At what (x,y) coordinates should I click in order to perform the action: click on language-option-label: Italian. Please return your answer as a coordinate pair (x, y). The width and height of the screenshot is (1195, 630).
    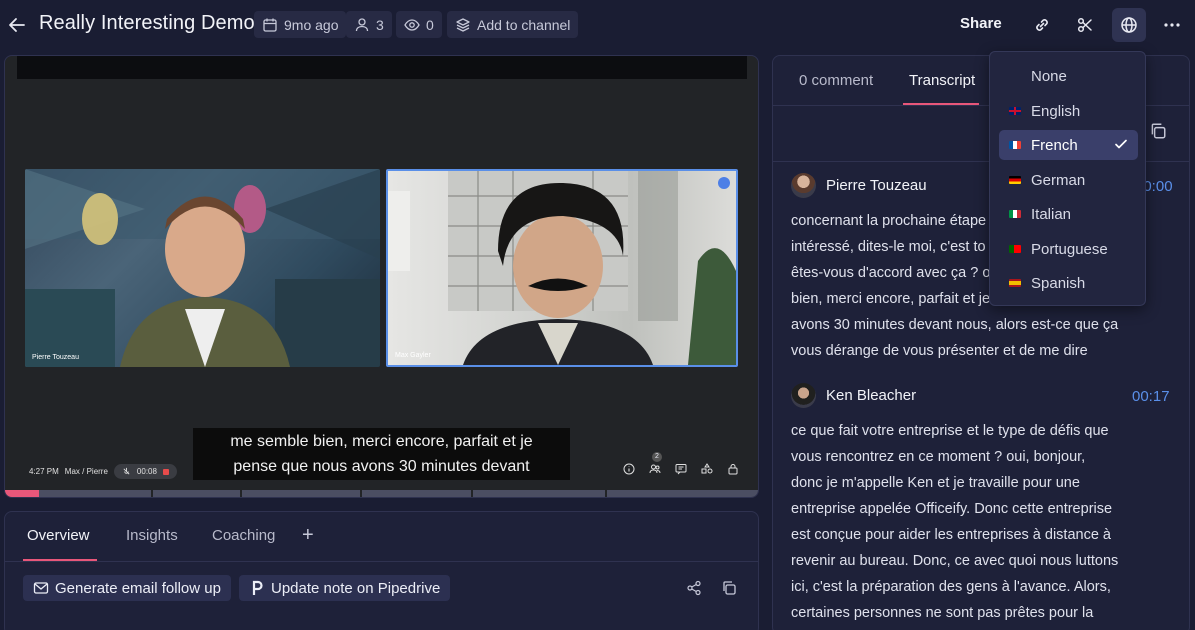
    Looking at the image, I should click on (1051, 214).